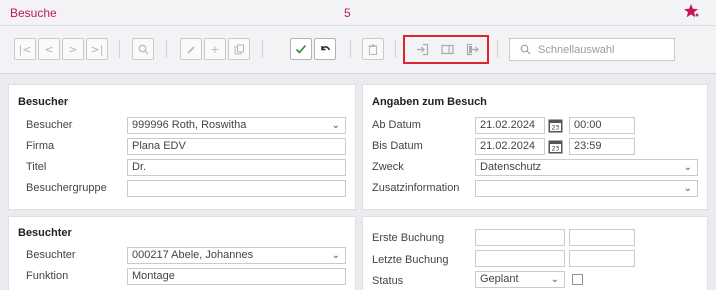  What do you see at coordinates (236, 146) in the screenshot?
I see `company-field: Plana EDV` at bounding box center [236, 146].